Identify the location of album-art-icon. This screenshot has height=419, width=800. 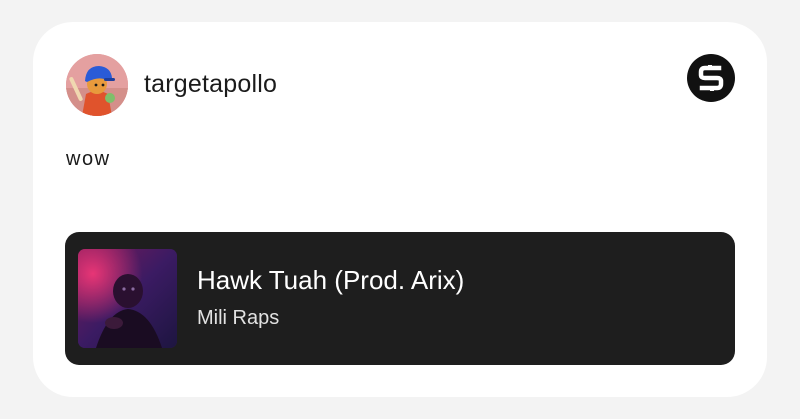
(127, 298).